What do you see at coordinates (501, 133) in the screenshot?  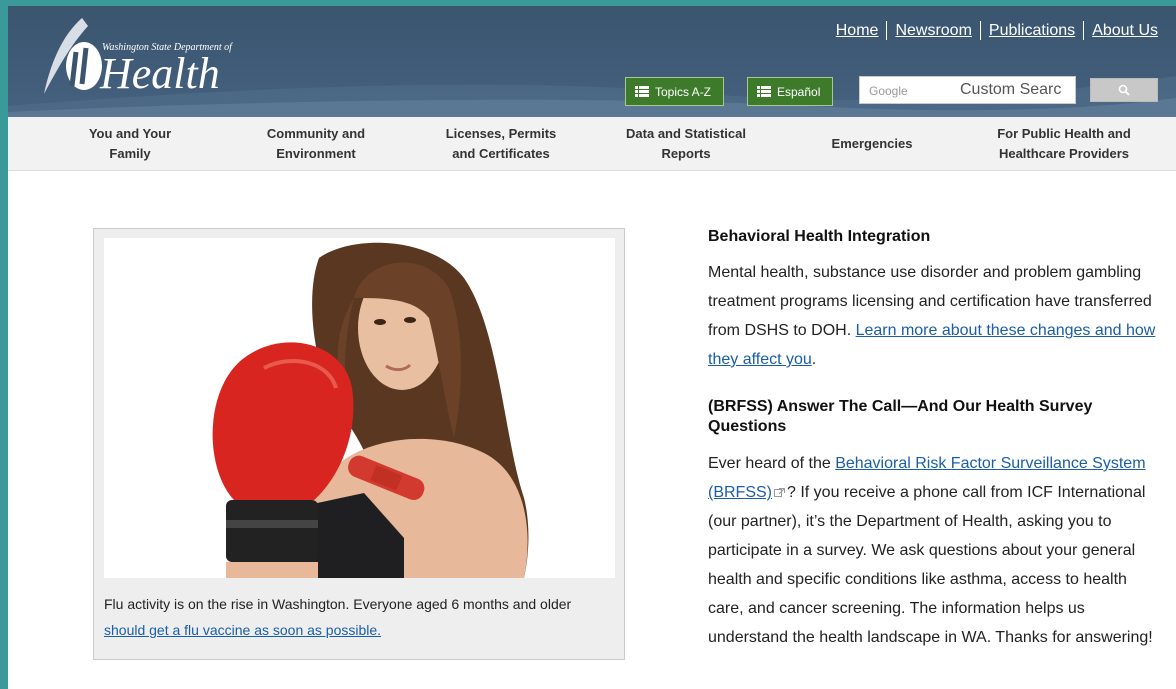 I see `nav-label: Licenses, Permits` at bounding box center [501, 133].